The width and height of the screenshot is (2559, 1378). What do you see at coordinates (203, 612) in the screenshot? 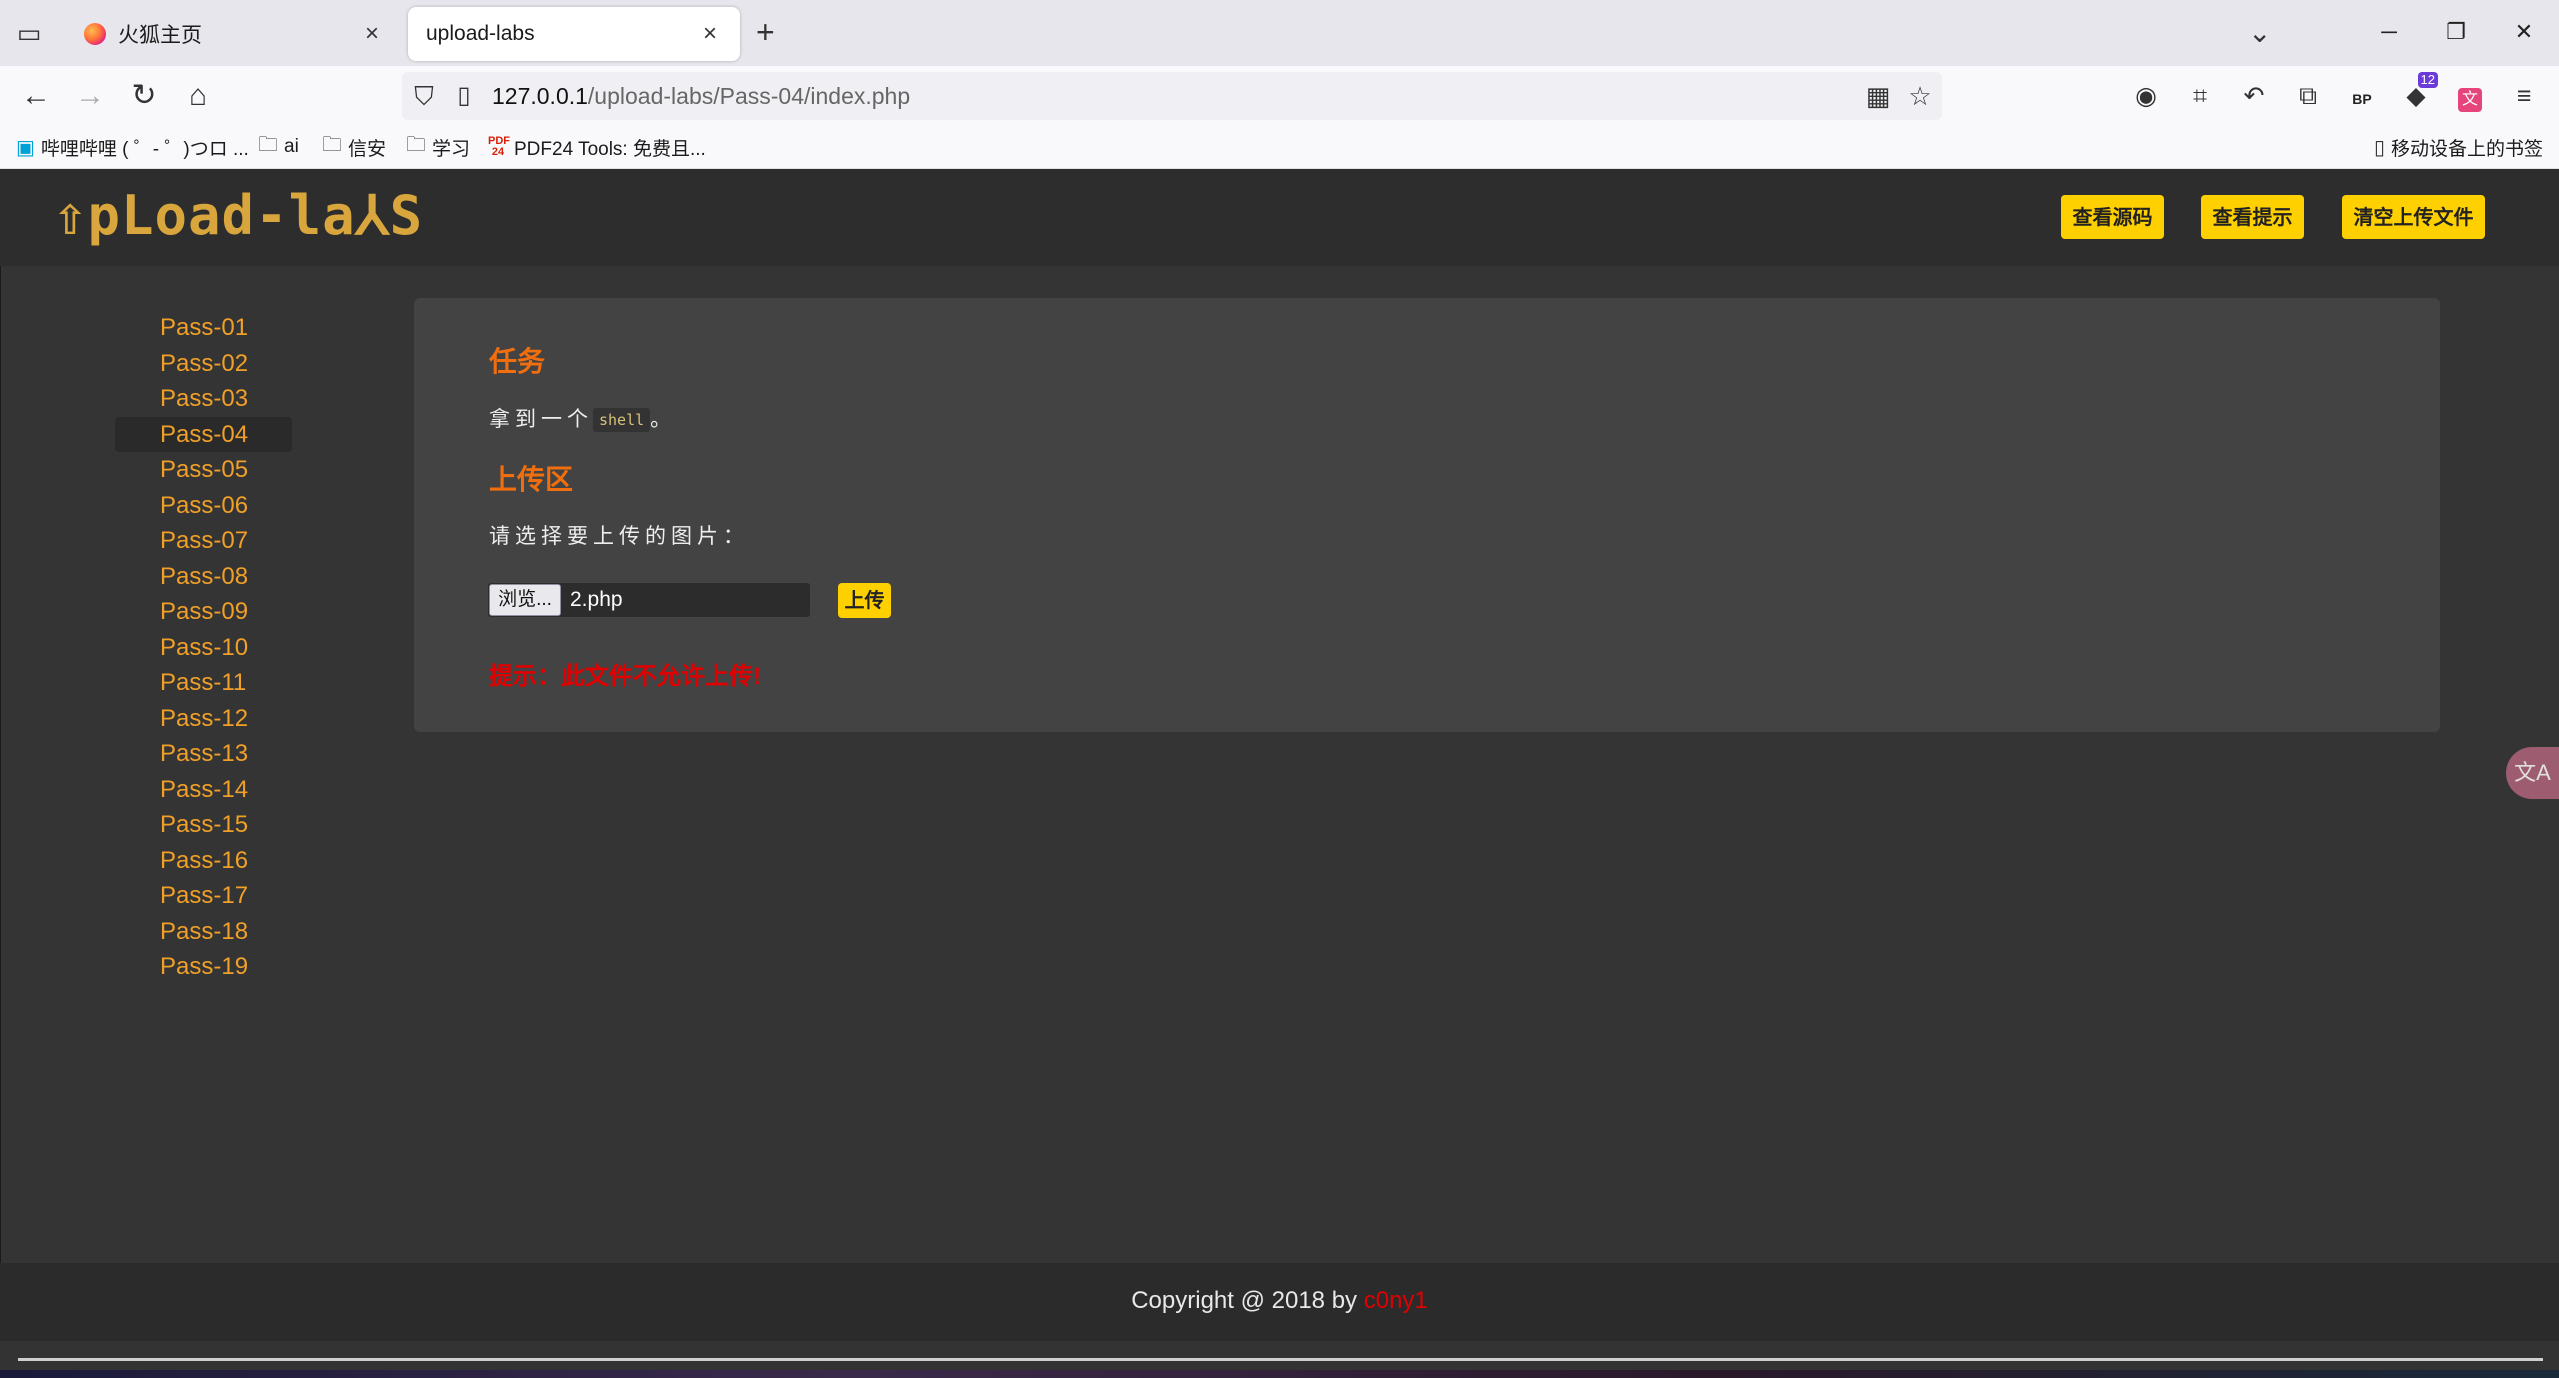
I see `sidebar-item-pass-09: Pass-09` at bounding box center [203, 612].